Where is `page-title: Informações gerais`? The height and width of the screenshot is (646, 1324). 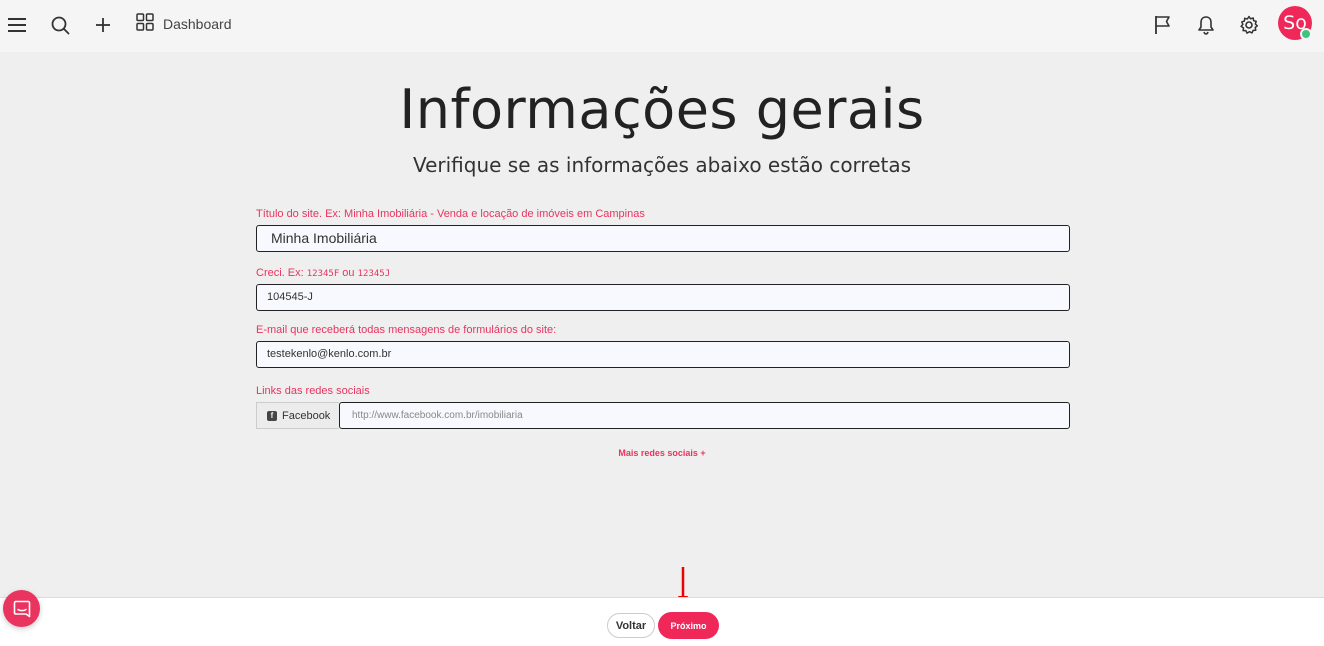 page-title: Informações gerais is located at coordinates (662, 109).